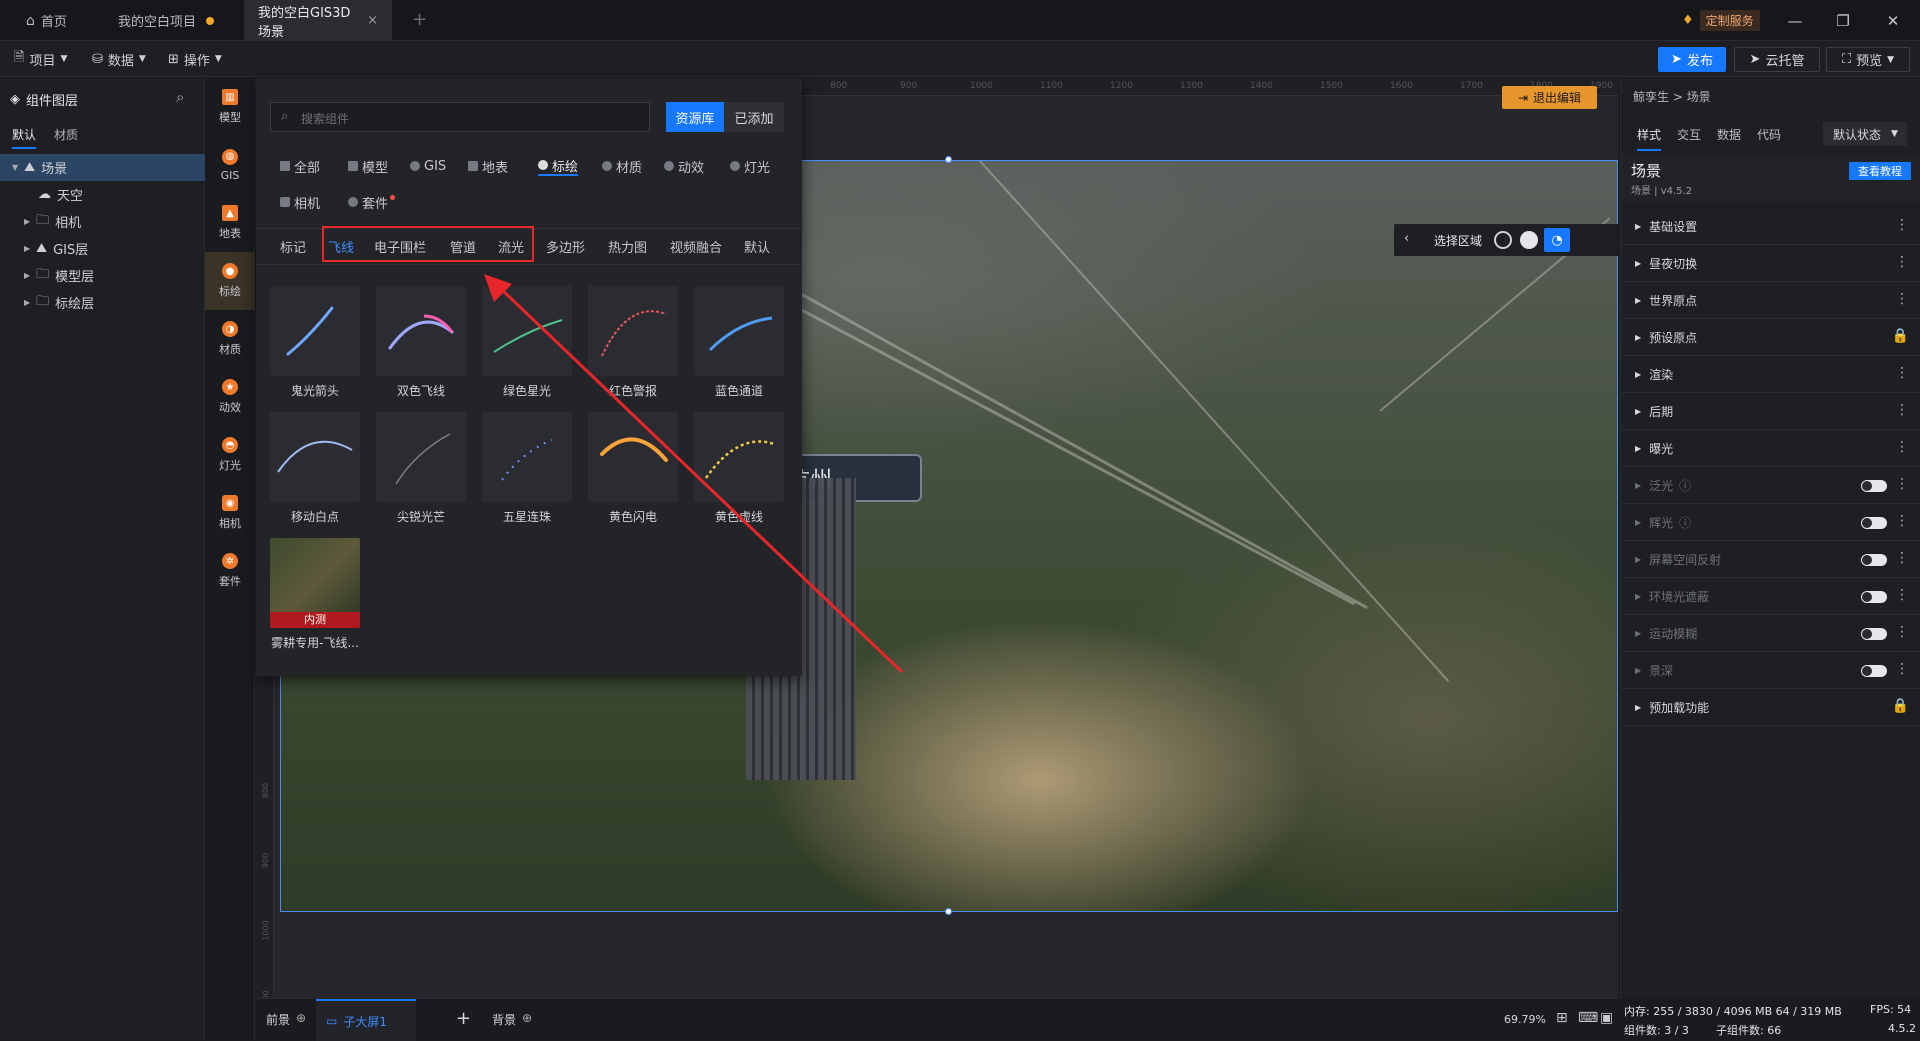  What do you see at coordinates (1692, 59) in the screenshot?
I see `publish-button: ➤ 发布` at bounding box center [1692, 59].